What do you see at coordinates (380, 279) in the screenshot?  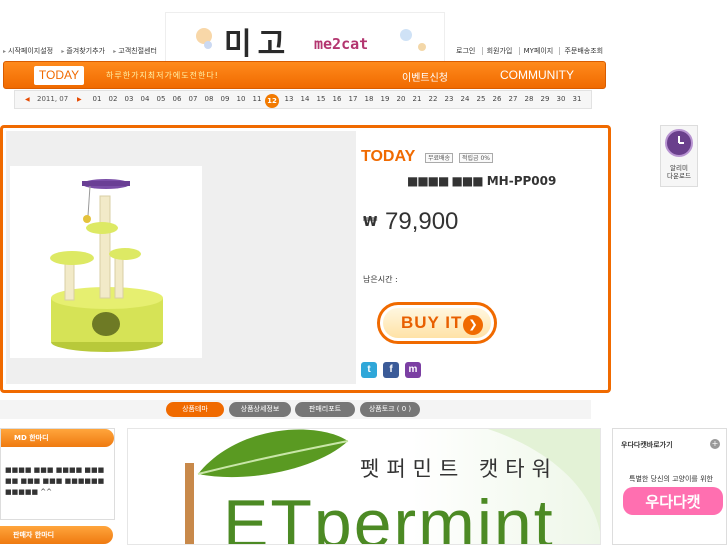 I see `remaining-time-label: 남은시간 :` at bounding box center [380, 279].